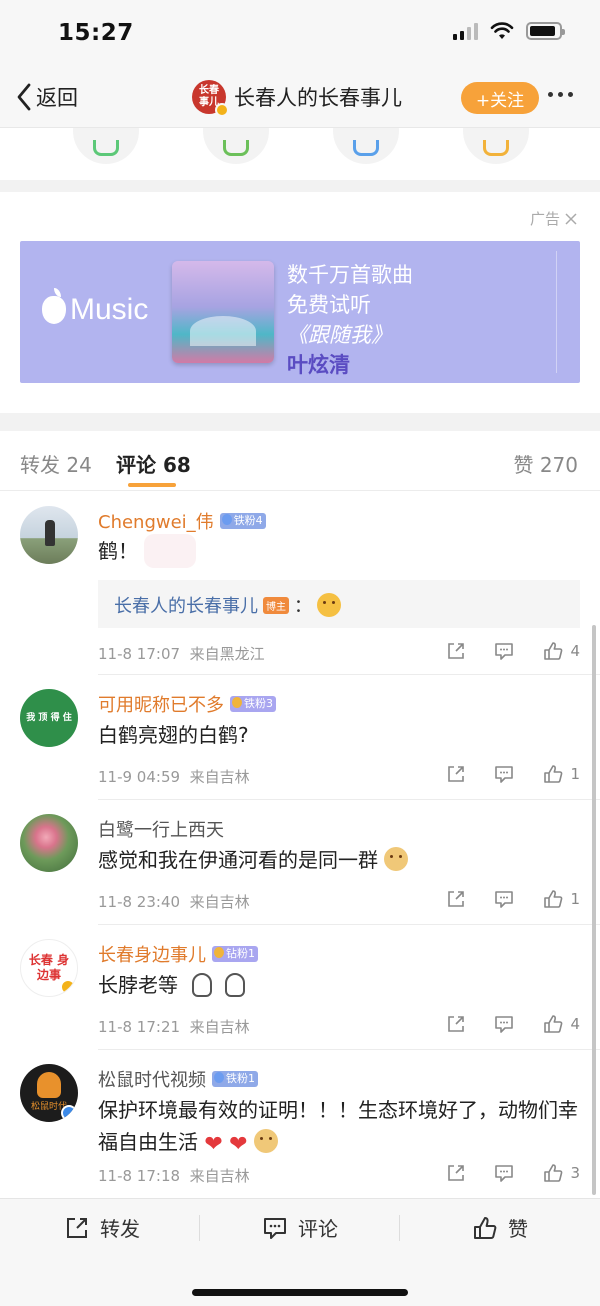 Image resolution: width=600 pixels, height=1306 pixels. I want to click on avatar: 松鼠时代, so click(49, 1093).